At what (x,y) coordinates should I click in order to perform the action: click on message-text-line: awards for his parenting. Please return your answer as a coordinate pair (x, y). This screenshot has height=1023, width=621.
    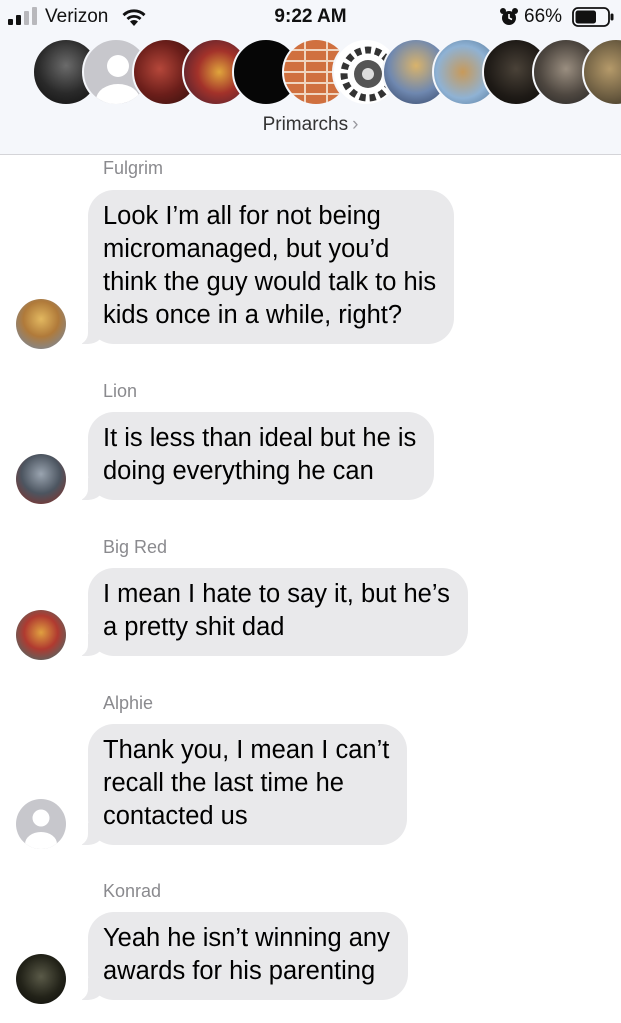
    Looking at the image, I should click on (239, 971).